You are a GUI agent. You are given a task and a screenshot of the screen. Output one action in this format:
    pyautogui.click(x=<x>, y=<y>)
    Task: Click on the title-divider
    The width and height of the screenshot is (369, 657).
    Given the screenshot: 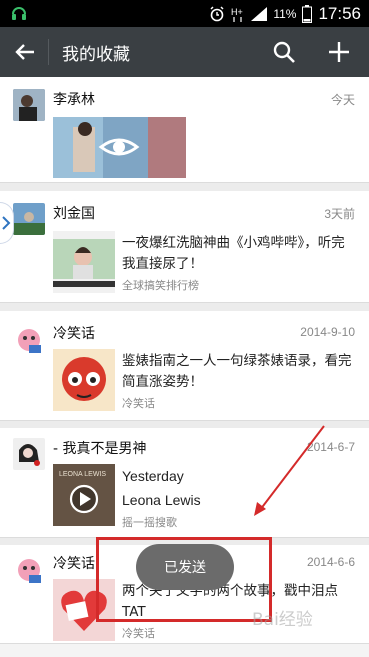 What is the action you would take?
    pyautogui.click(x=48, y=52)
    